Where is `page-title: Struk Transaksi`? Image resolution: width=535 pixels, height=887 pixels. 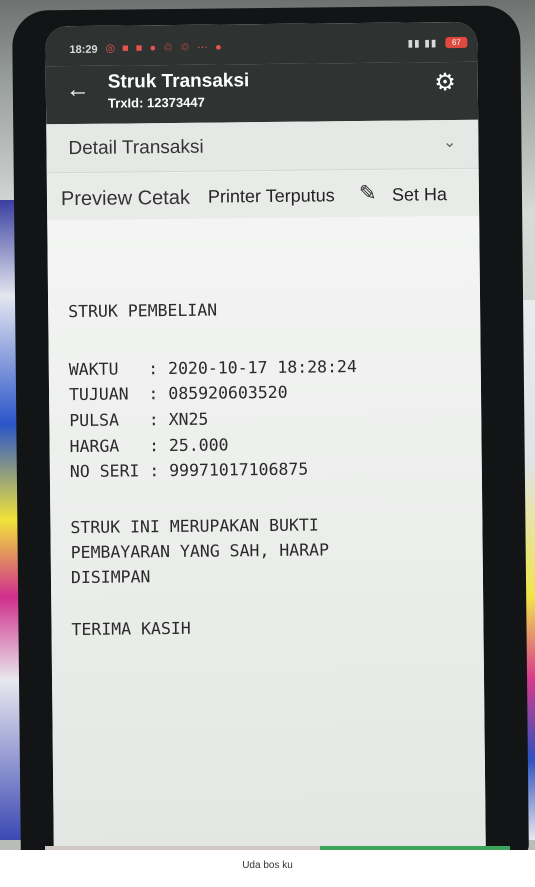 page-title: Struk Transaksi is located at coordinates (178, 81).